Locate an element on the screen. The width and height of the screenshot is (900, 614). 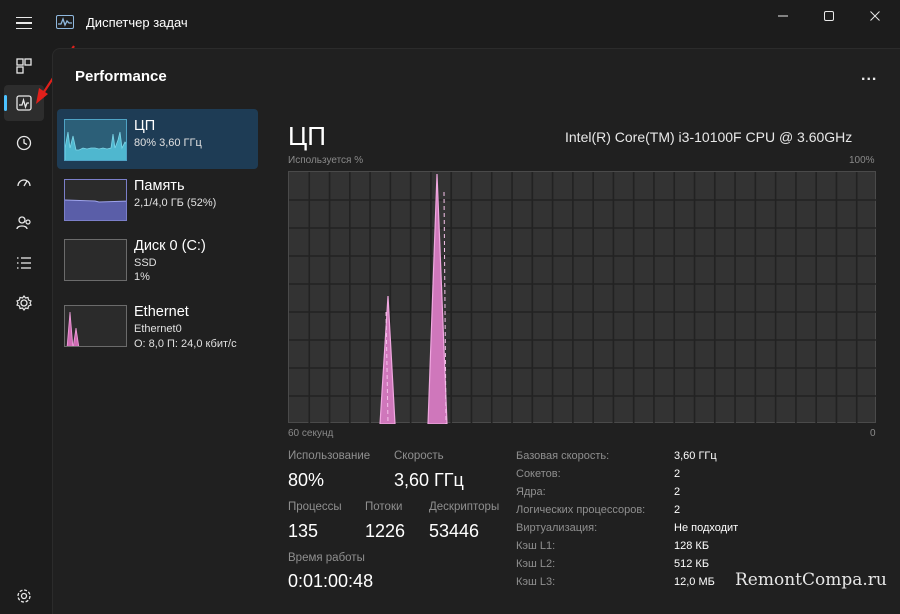
maximize-button is located at coordinates (829, 16).